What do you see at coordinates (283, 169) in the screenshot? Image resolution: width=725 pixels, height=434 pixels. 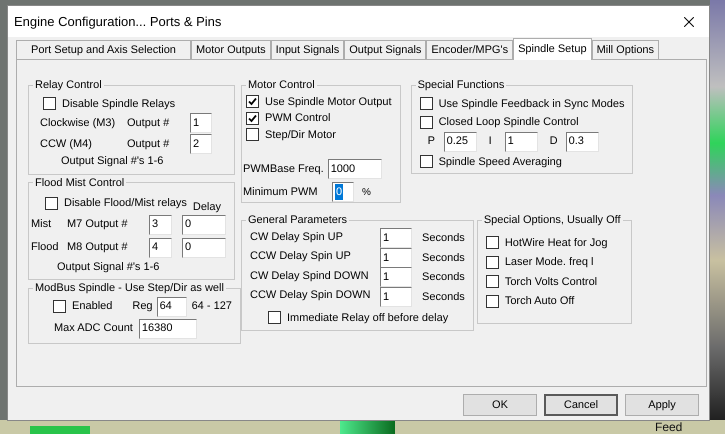 I see `label: PWMBase Freq.` at bounding box center [283, 169].